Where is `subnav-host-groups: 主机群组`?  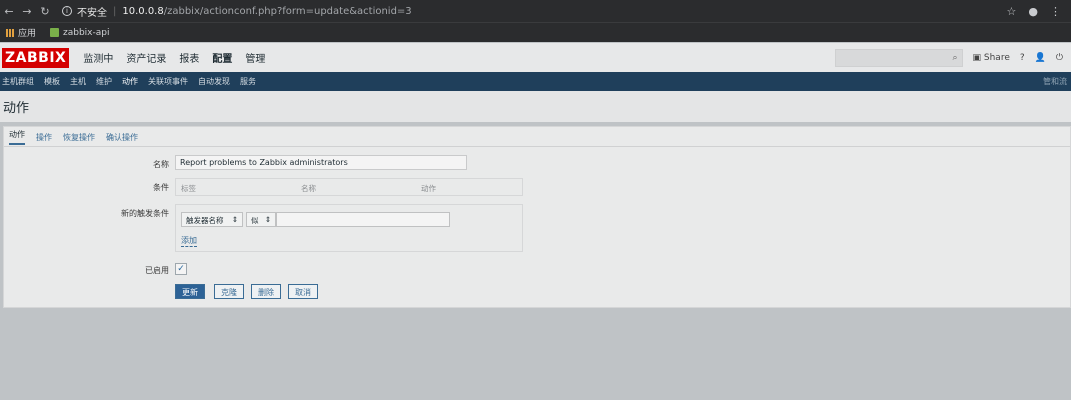 subnav-host-groups: 主机群组 is located at coordinates (18, 81).